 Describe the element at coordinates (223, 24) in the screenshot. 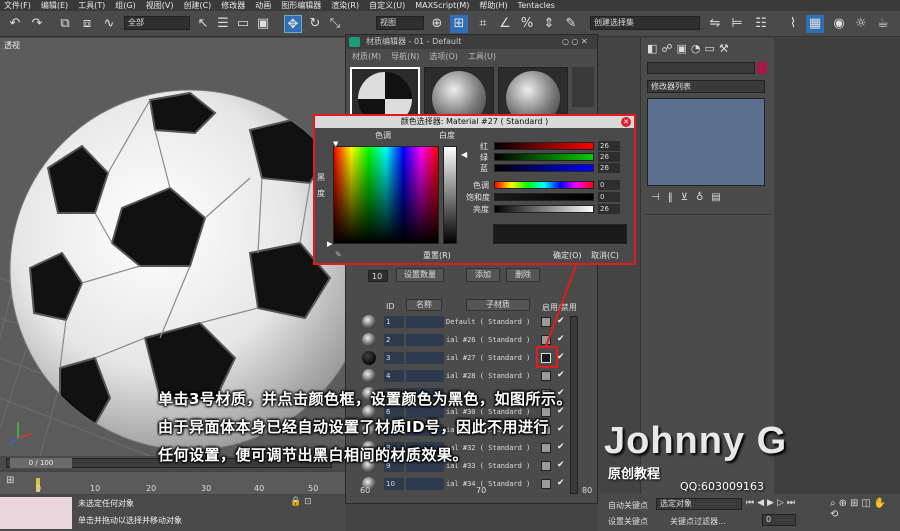

I see `select-by-name-icon: ☰` at that location.